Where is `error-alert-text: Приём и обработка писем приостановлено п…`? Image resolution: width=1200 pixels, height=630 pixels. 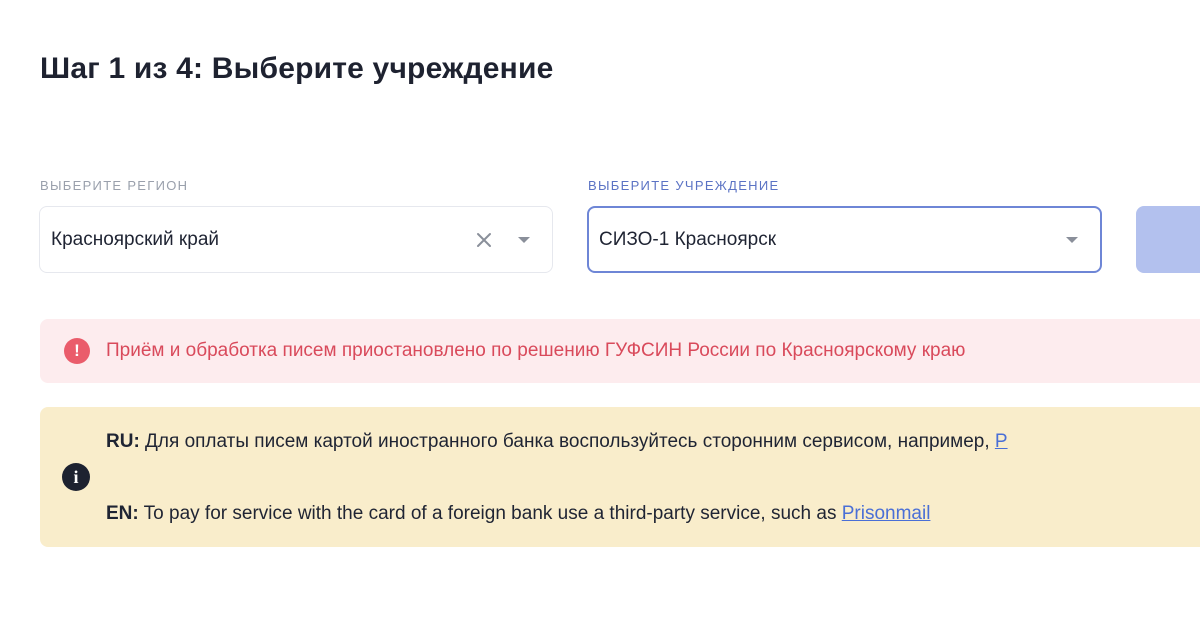 error-alert-text: Приём и обработка писем приостановлено п… is located at coordinates (536, 350).